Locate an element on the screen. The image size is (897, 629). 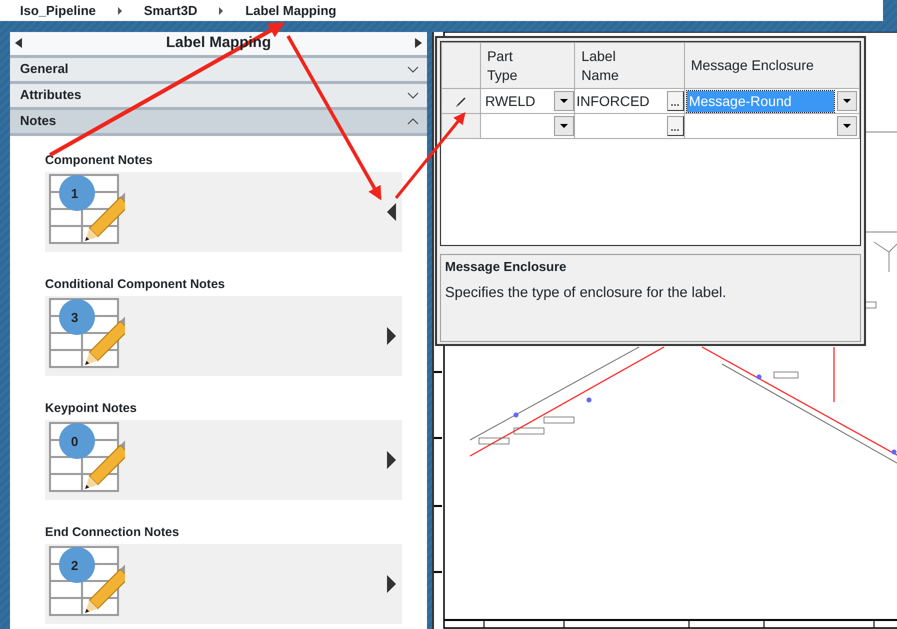
collapse-arrow-icon is located at coordinates (391, 211).